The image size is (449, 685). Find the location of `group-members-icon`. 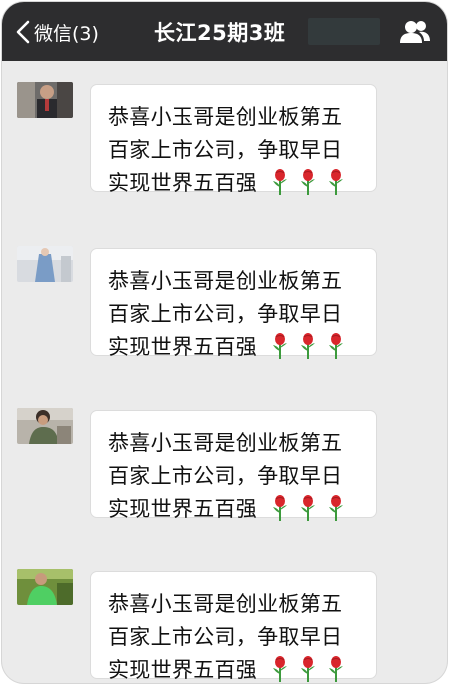

group-members-icon is located at coordinates (415, 32).